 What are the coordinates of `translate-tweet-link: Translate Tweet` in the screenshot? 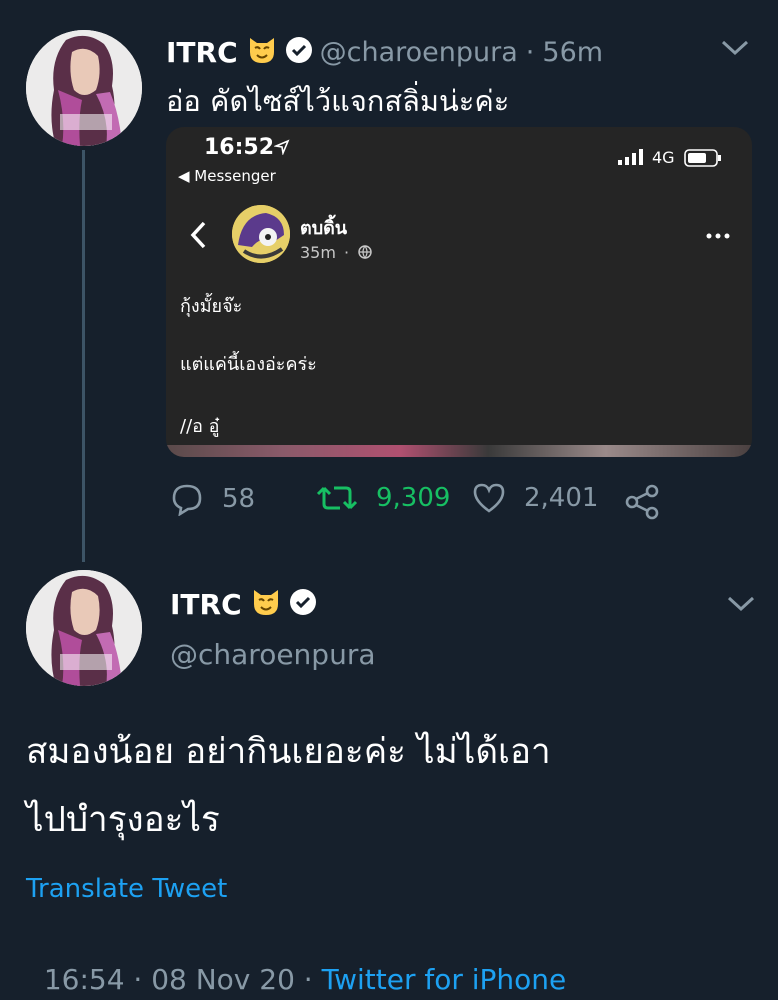 It's located at (126, 889).